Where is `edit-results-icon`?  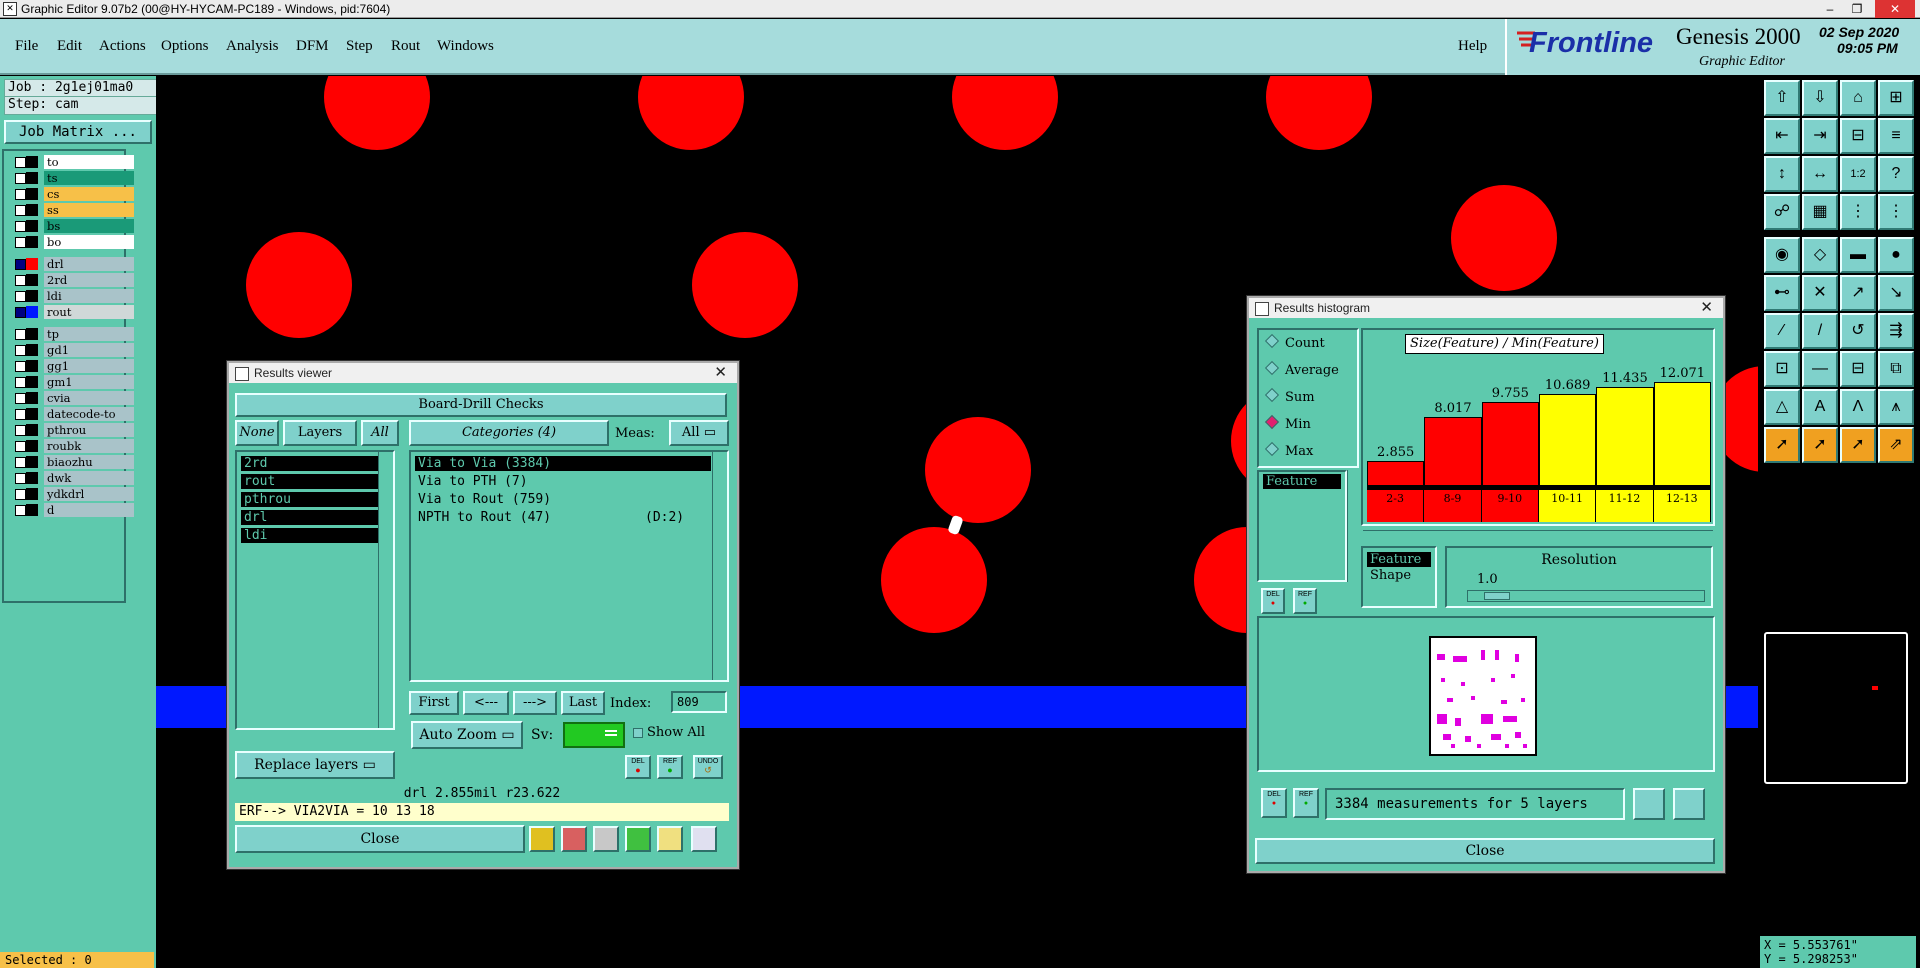
edit-results-icon is located at coordinates (574, 839).